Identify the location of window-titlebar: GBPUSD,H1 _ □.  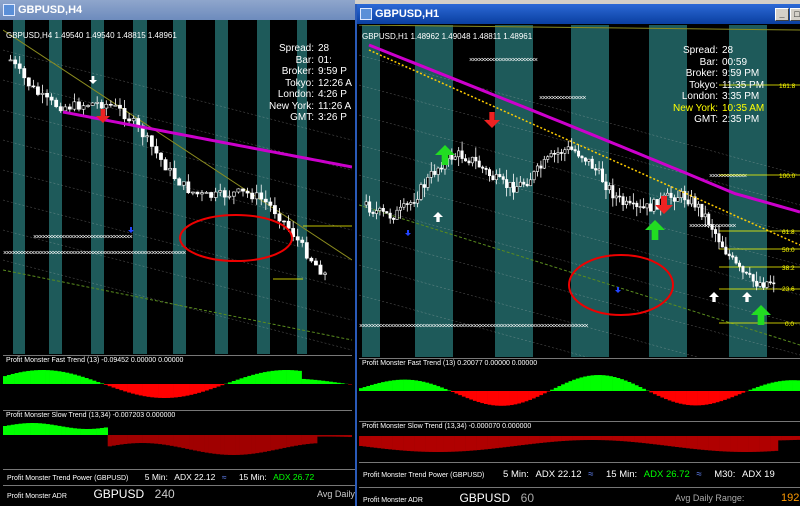
(578, 14).